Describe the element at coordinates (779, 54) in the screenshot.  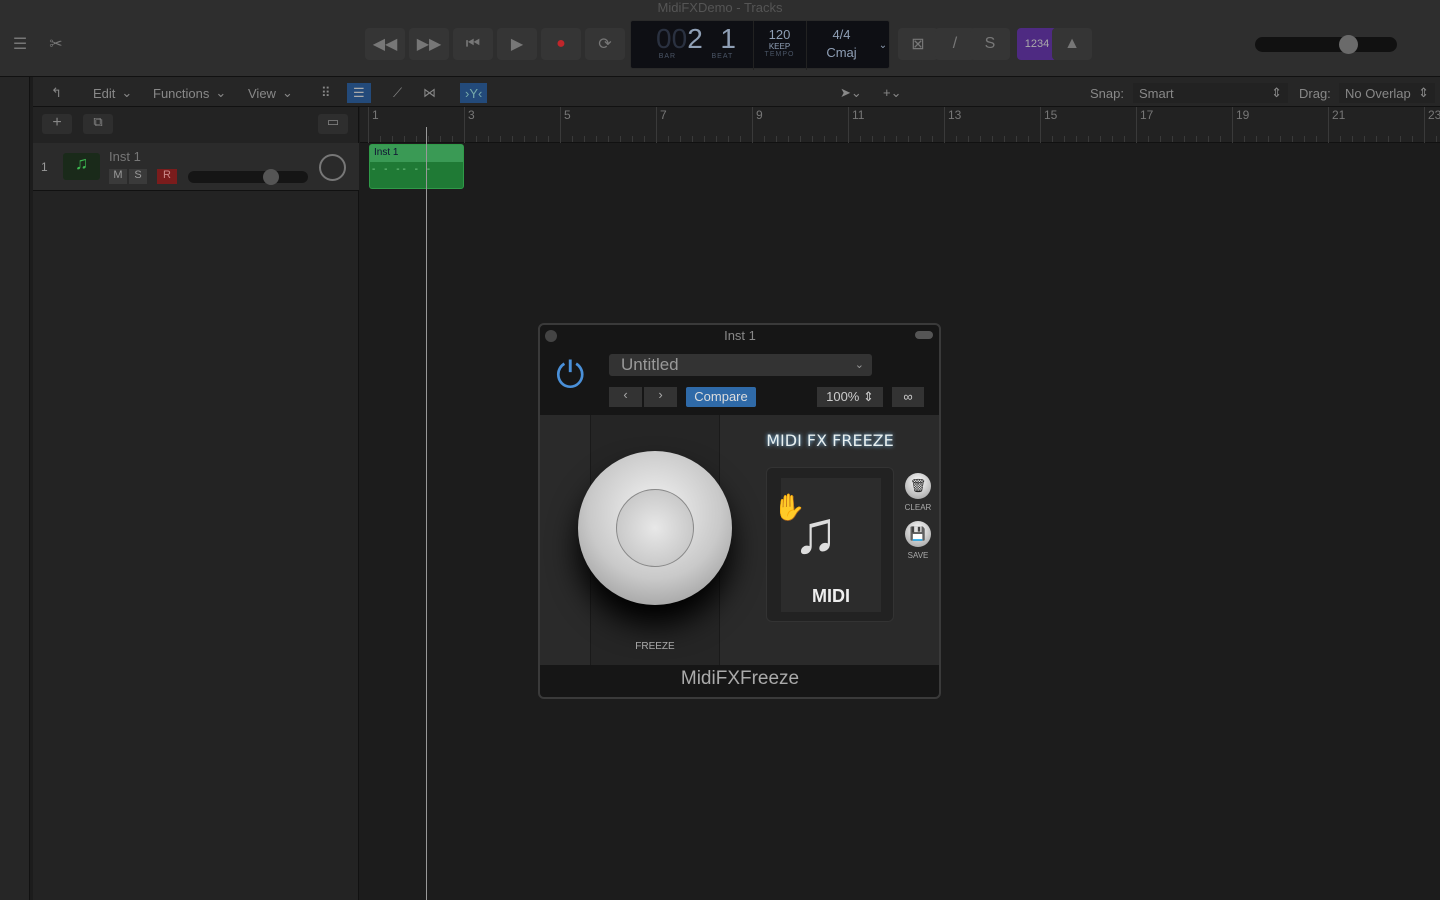
I see `tempo-label: TEMPO` at that location.